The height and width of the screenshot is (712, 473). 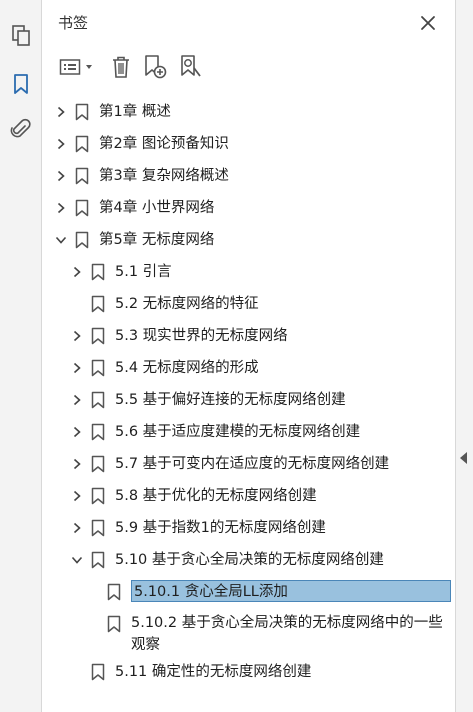 I want to click on bookmark-row: 5.3 现实世界的无标度网络, so click(x=249, y=336).